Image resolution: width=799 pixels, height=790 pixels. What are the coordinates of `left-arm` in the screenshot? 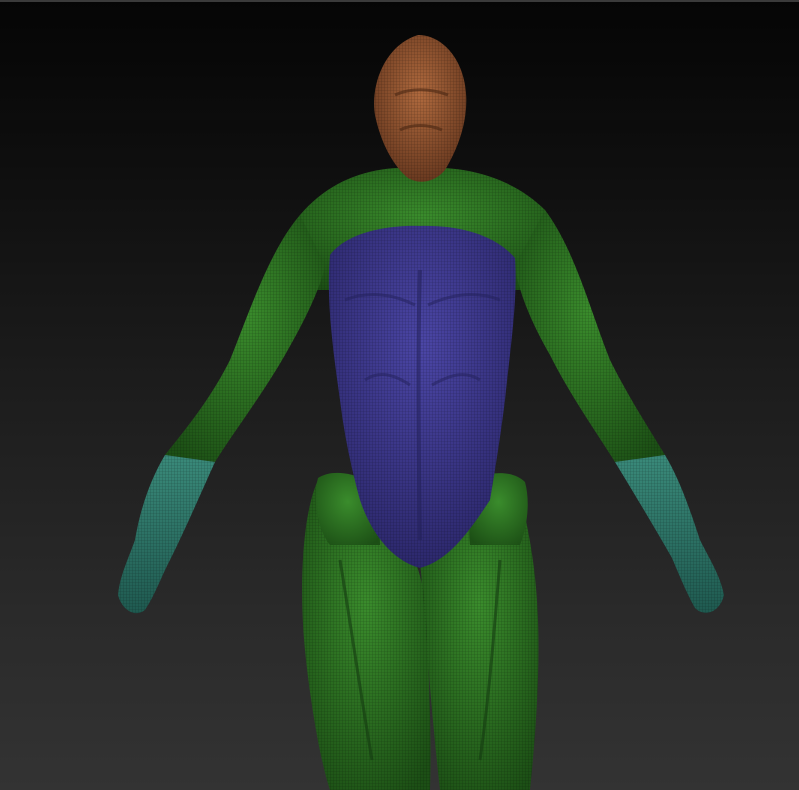 It's located at (221, 414).